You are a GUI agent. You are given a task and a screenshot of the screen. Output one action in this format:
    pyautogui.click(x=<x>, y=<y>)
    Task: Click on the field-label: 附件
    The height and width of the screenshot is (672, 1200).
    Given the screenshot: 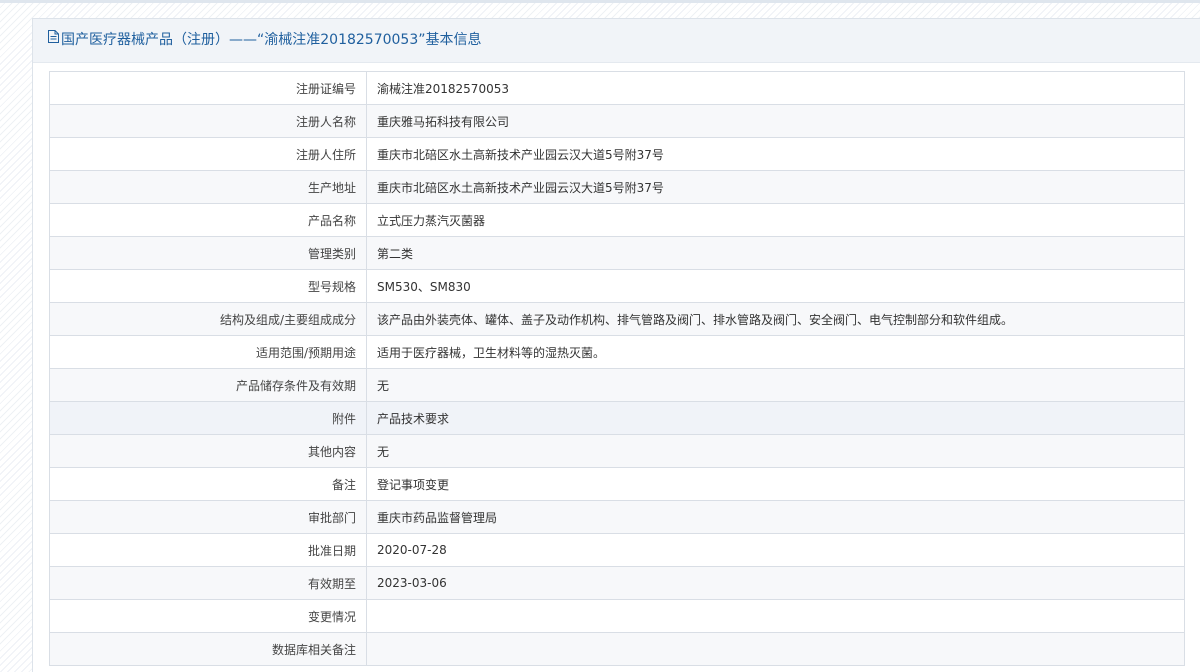 What is the action you would take?
    pyautogui.click(x=208, y=418)
    